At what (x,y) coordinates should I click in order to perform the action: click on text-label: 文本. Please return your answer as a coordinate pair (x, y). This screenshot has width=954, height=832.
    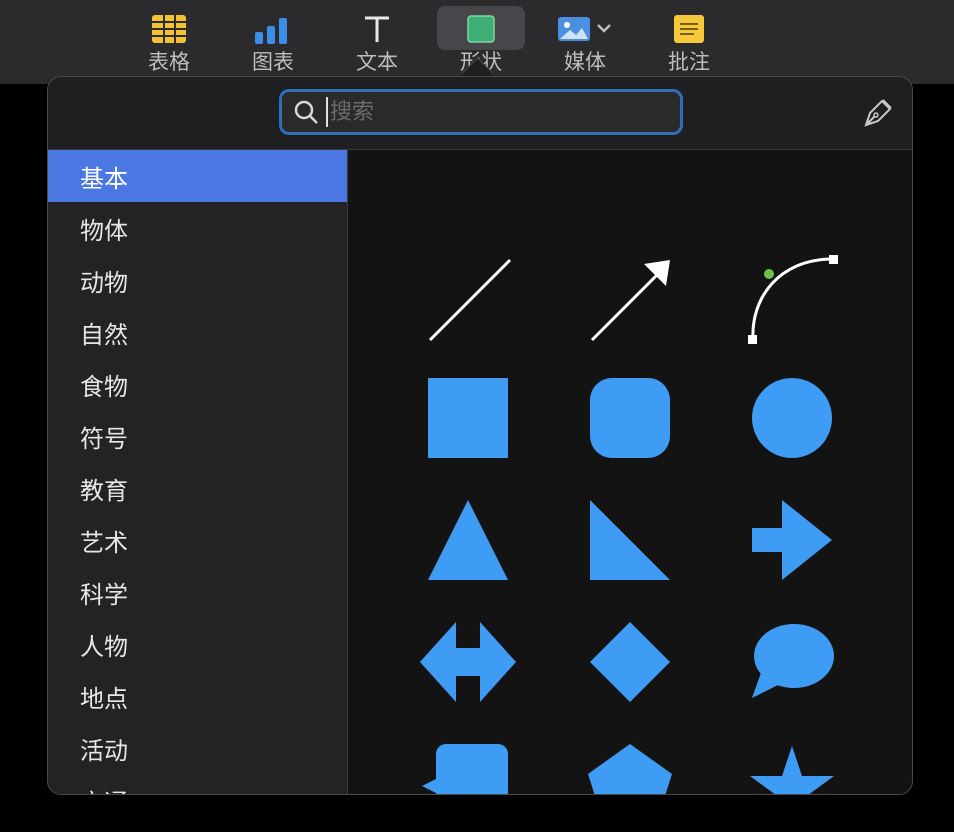
    Looking at the image, I should click on (377, 62).